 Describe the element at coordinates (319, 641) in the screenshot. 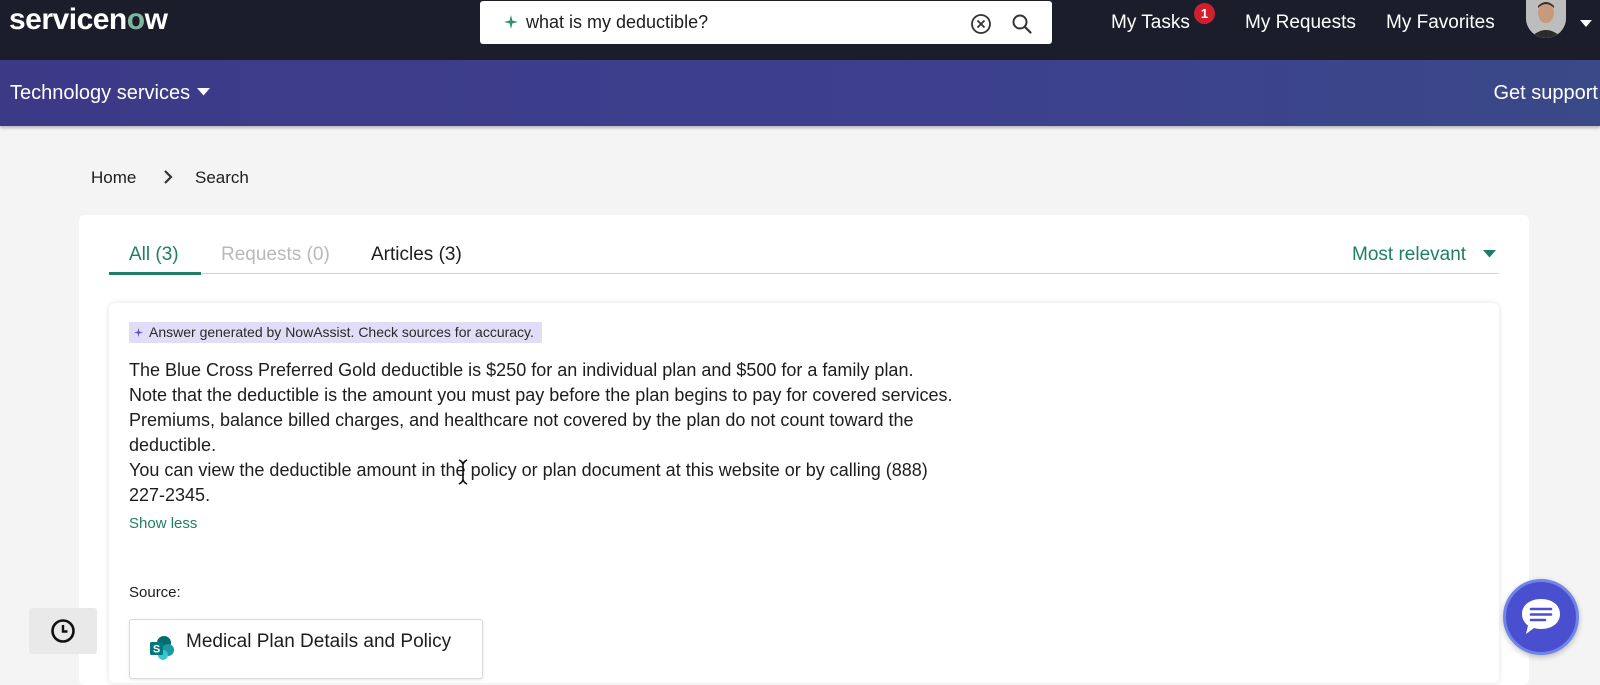

I see `source-title: Medical Plan Details and Policy` at that location.